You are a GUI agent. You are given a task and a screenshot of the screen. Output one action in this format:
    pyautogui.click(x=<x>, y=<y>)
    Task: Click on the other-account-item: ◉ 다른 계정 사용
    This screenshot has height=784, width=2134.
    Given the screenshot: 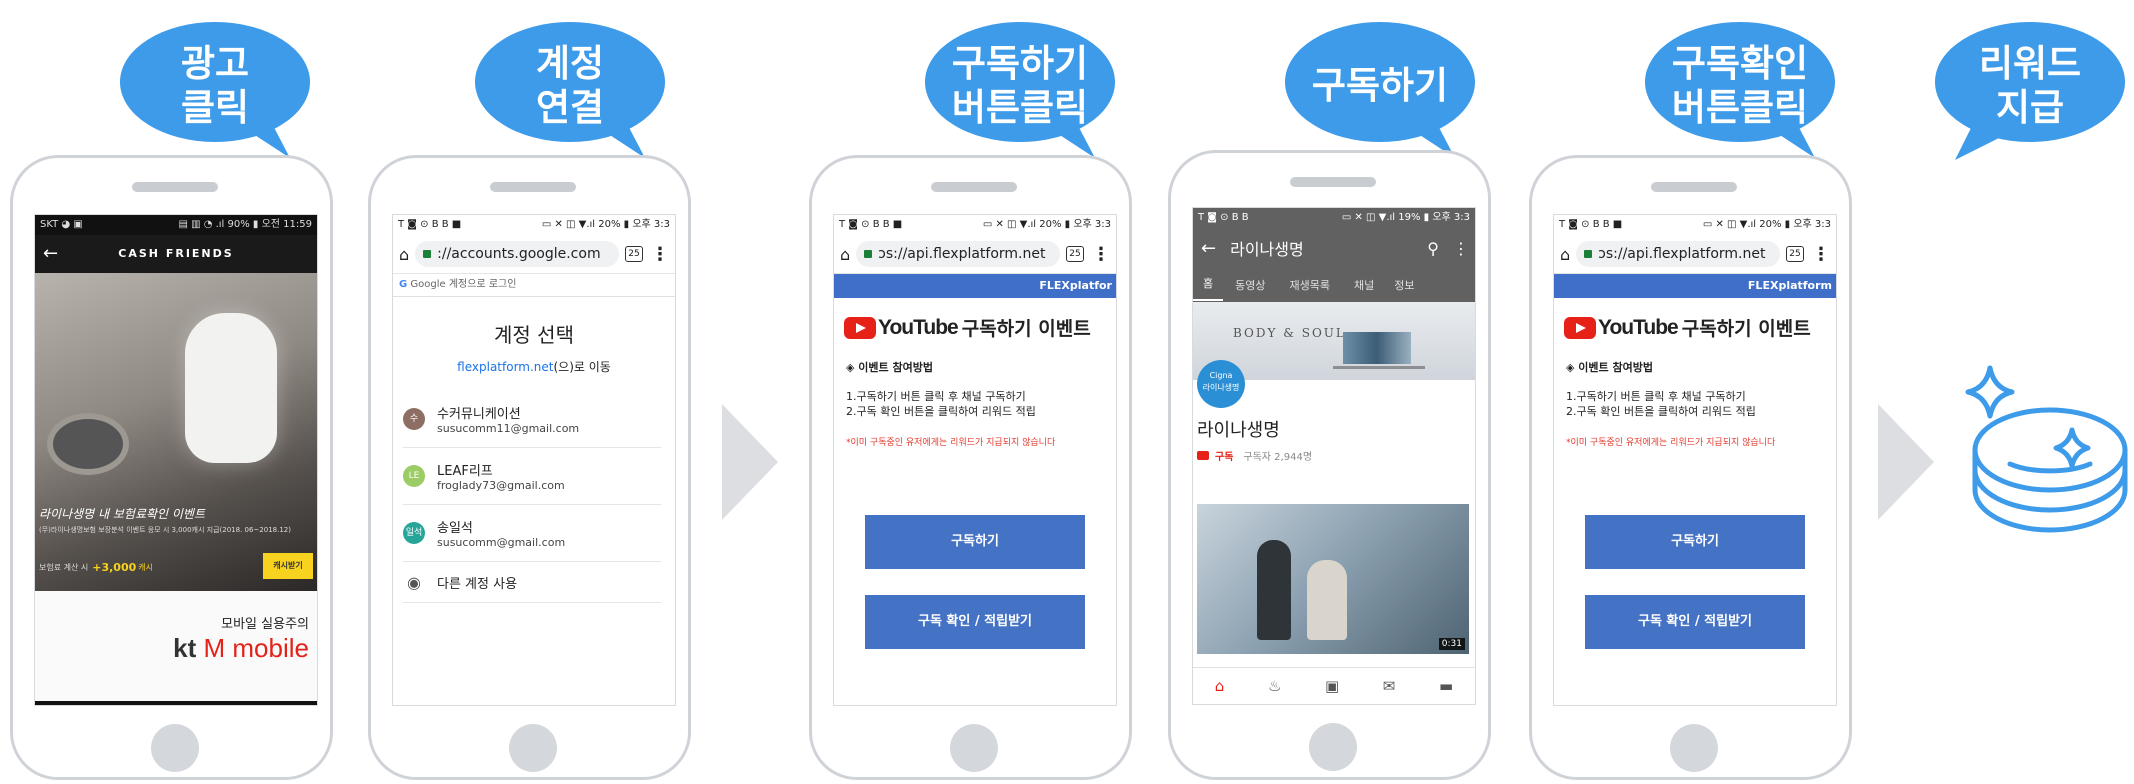 What is the action you would take?
    pyautogui.click(x=532, y=582)
    